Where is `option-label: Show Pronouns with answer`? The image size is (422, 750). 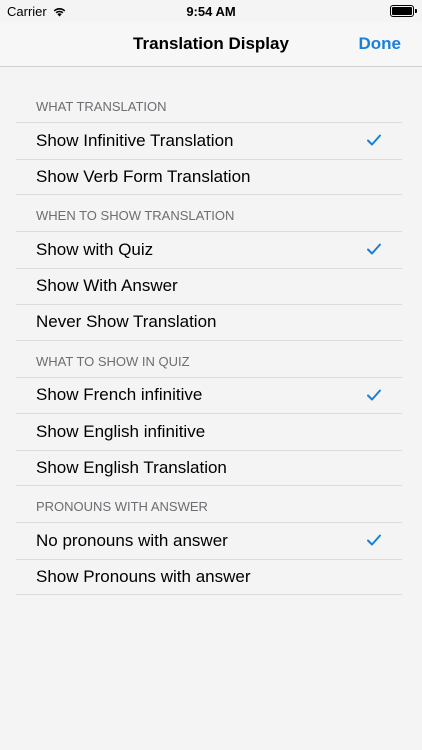
option-label: Show Pronouns with answer is located at coordinates (143, 576).